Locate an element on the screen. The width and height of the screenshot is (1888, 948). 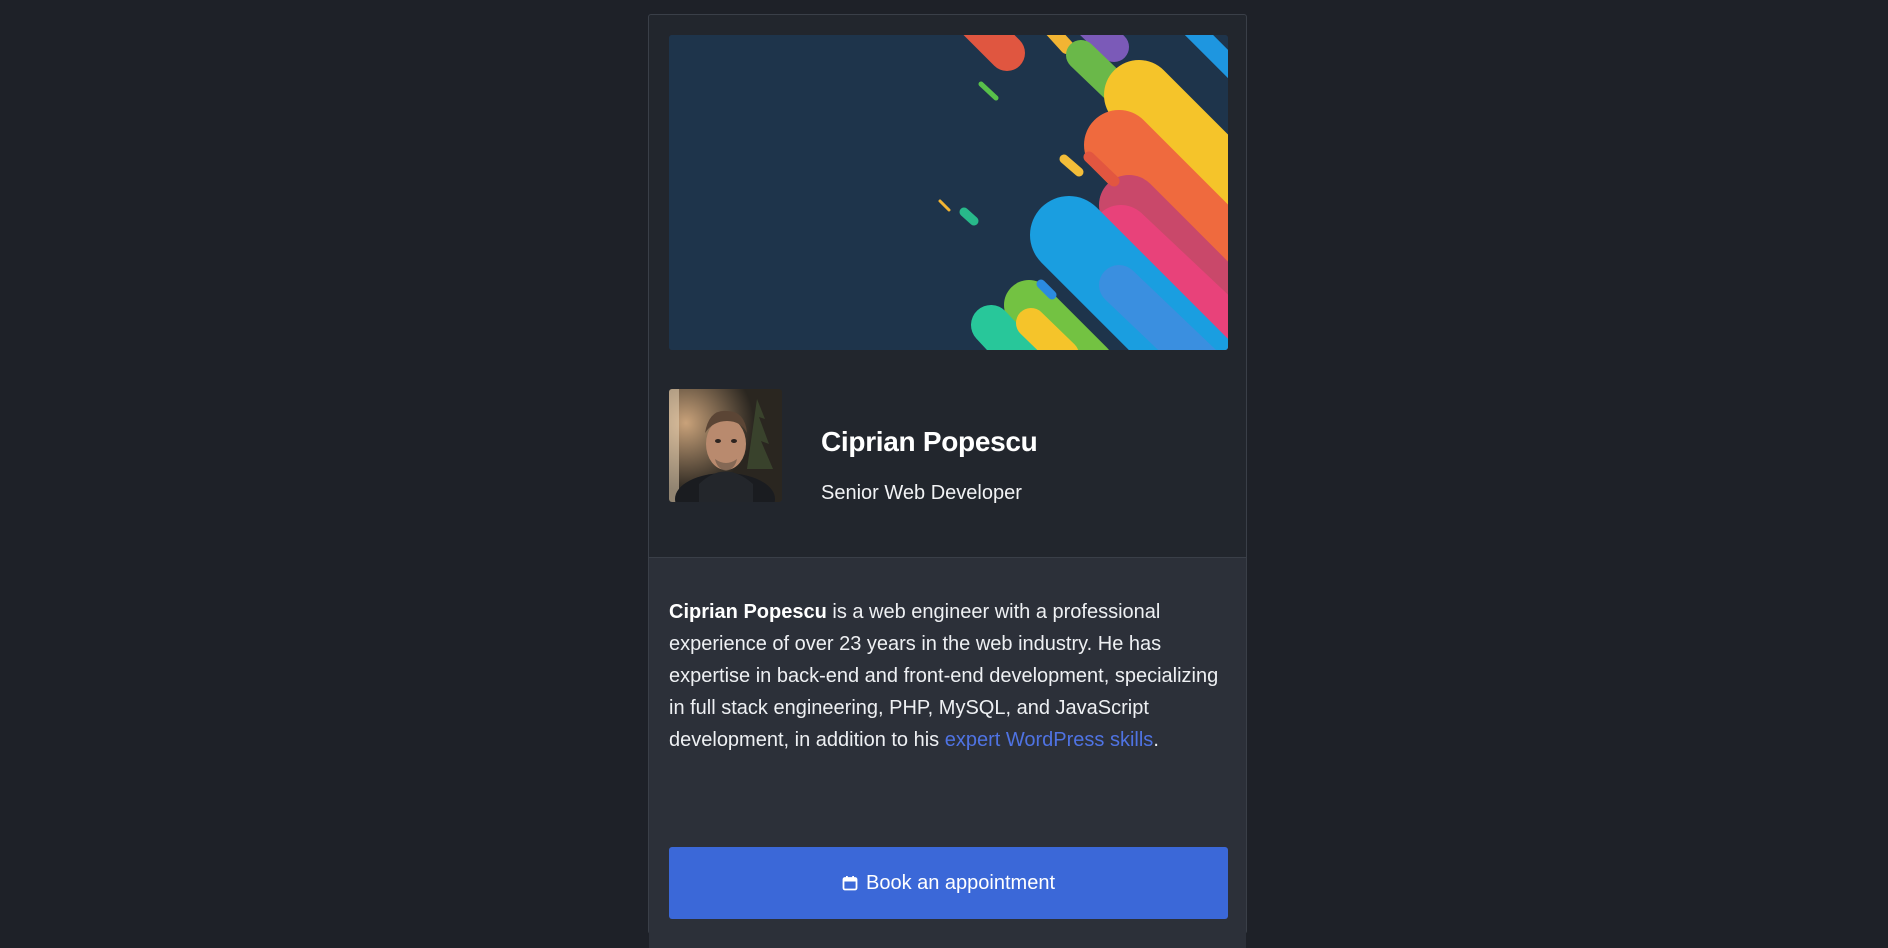
book-appointment-label: Book an appointment is located at coordinates (960, 882).